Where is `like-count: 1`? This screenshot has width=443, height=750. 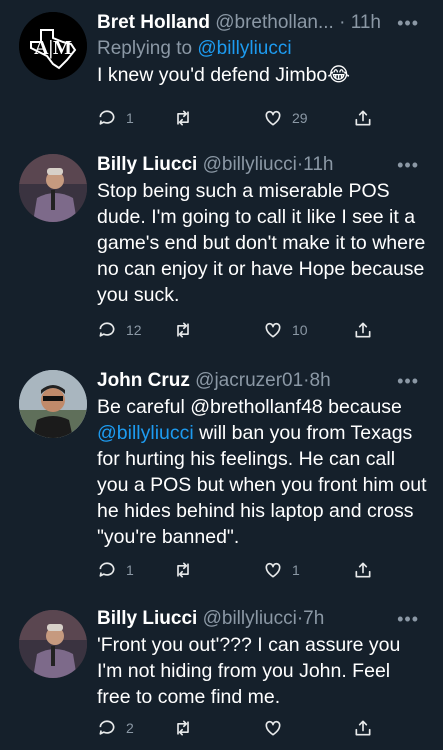 like-count: 1 is located at coordinates (296, 570).